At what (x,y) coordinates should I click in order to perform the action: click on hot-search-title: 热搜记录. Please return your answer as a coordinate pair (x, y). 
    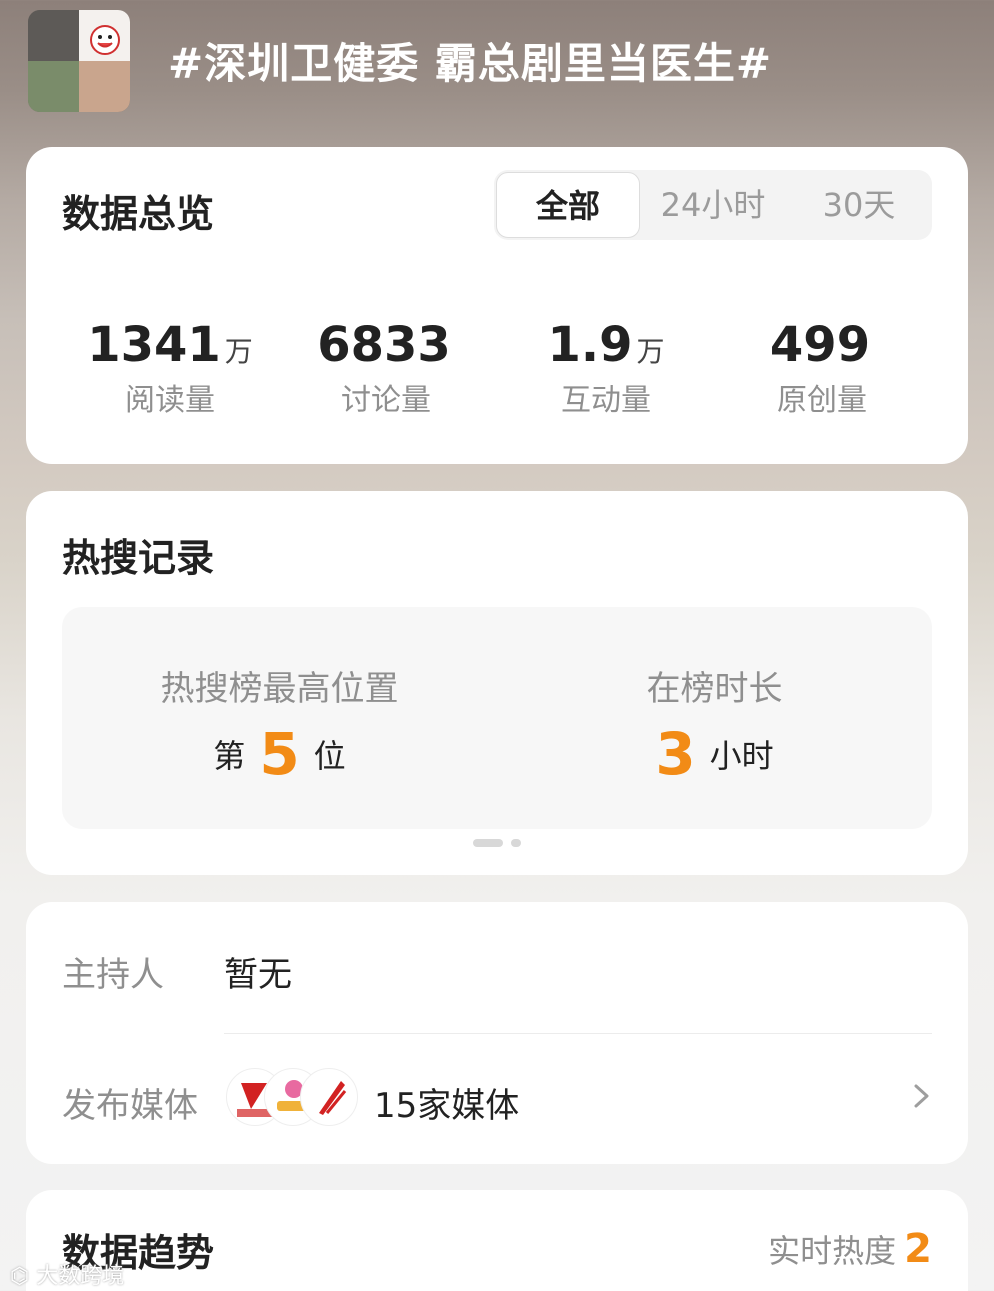
    Looking at the image, I should click on (138, 558).